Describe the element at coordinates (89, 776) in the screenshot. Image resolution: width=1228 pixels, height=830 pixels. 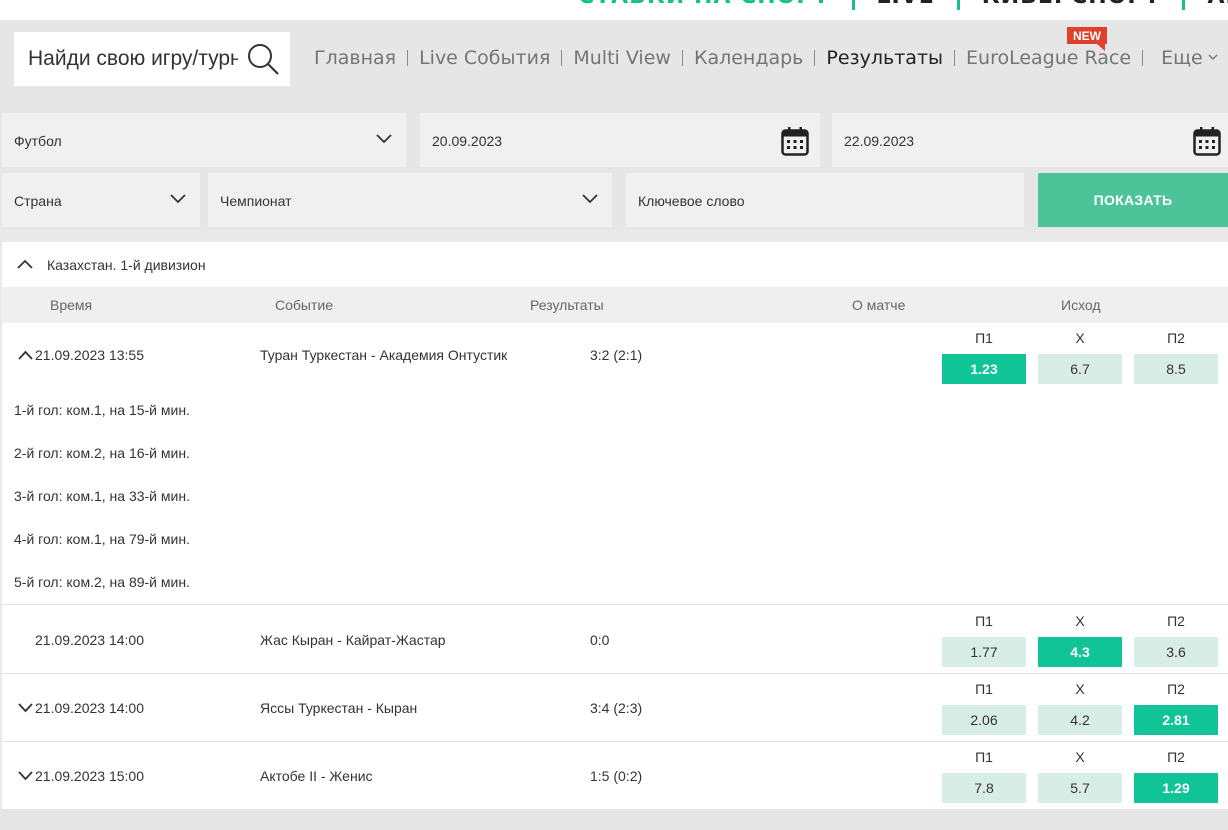
I see `match-time: 21.09.2023 15:00` at that location.